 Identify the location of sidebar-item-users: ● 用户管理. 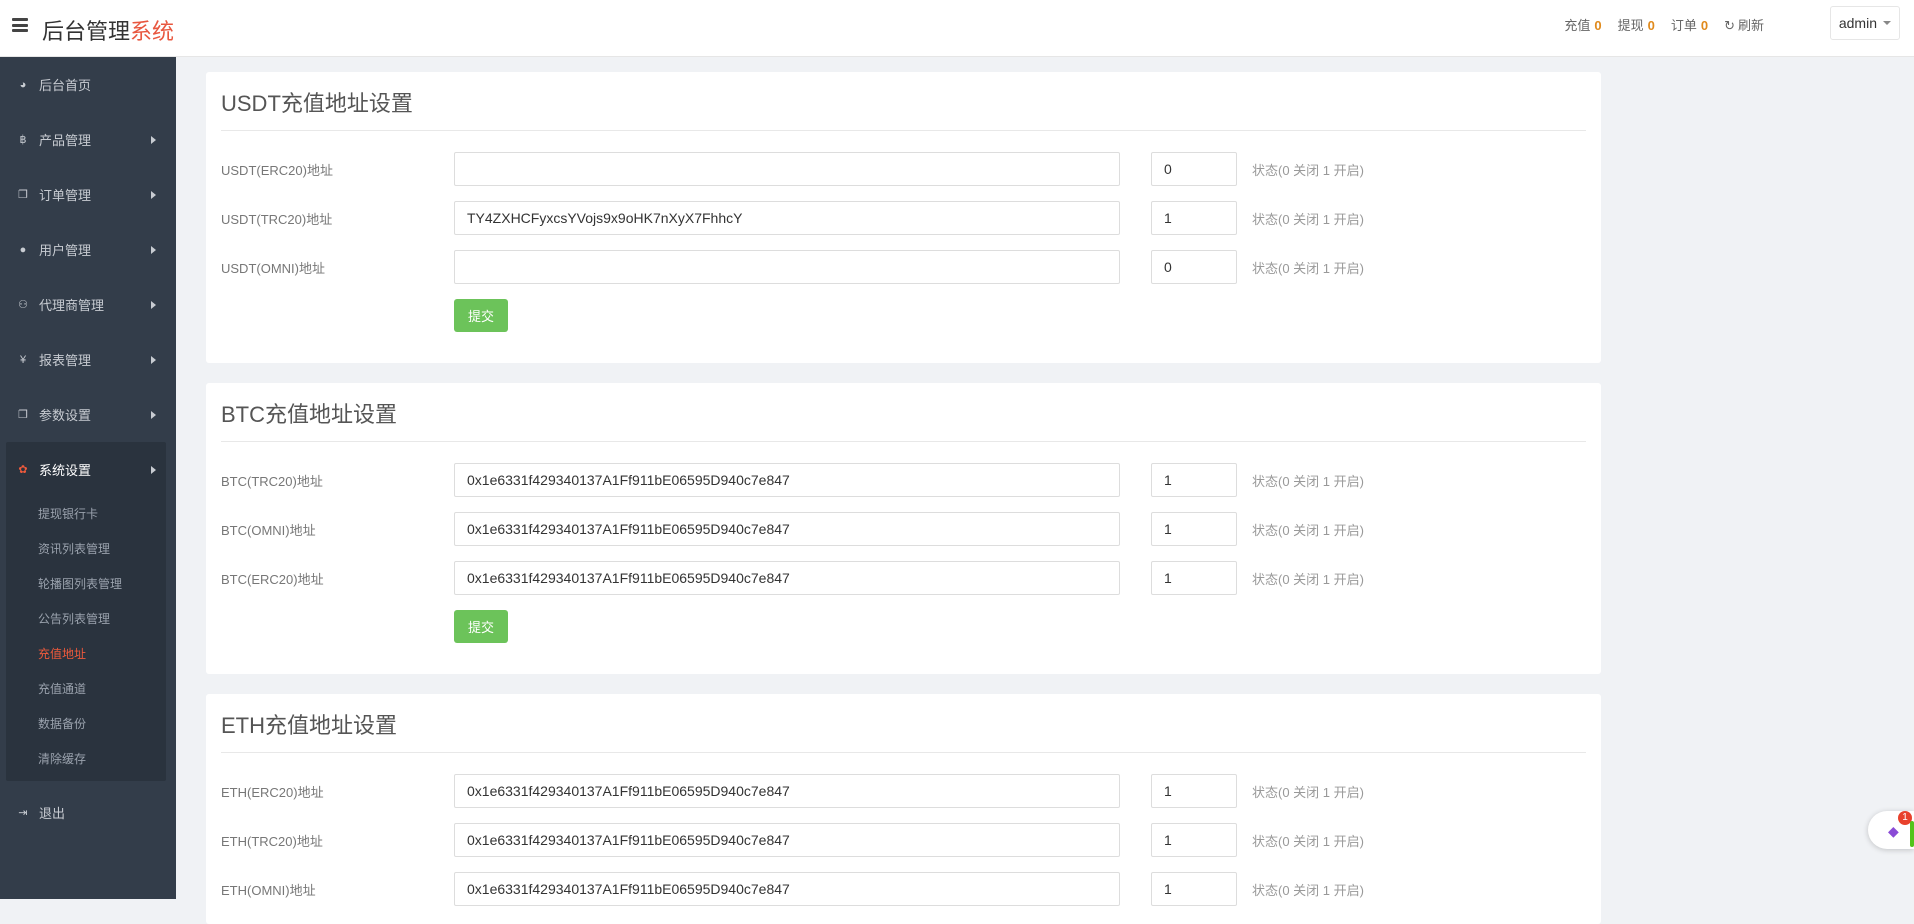
(88, 249).